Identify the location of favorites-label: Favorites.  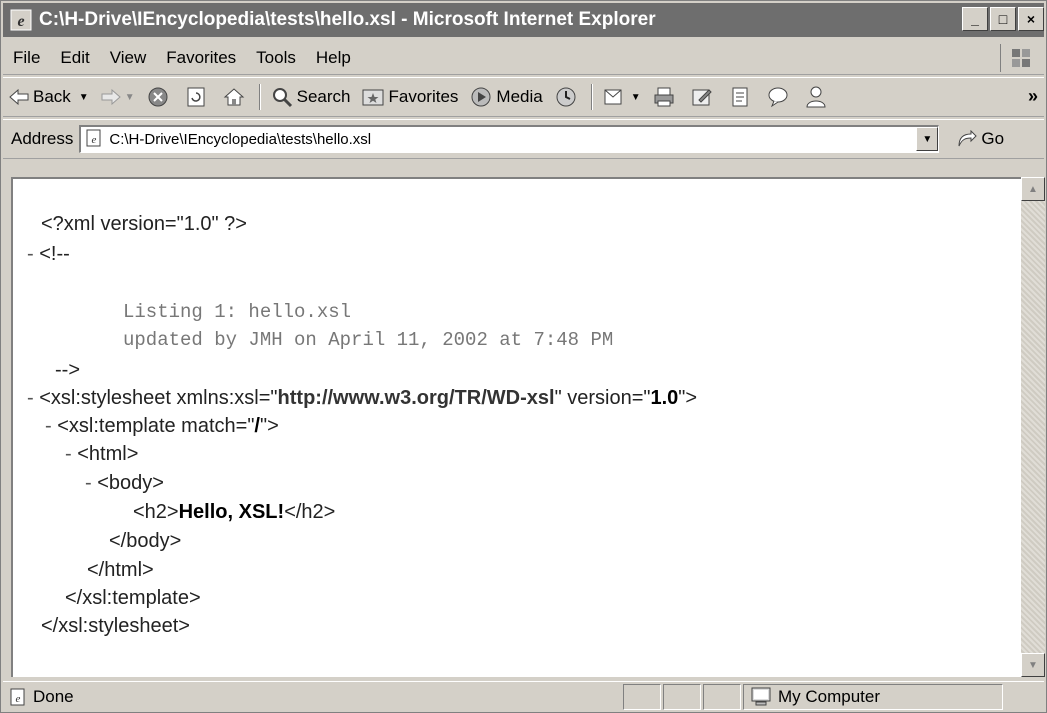
(423, 96).